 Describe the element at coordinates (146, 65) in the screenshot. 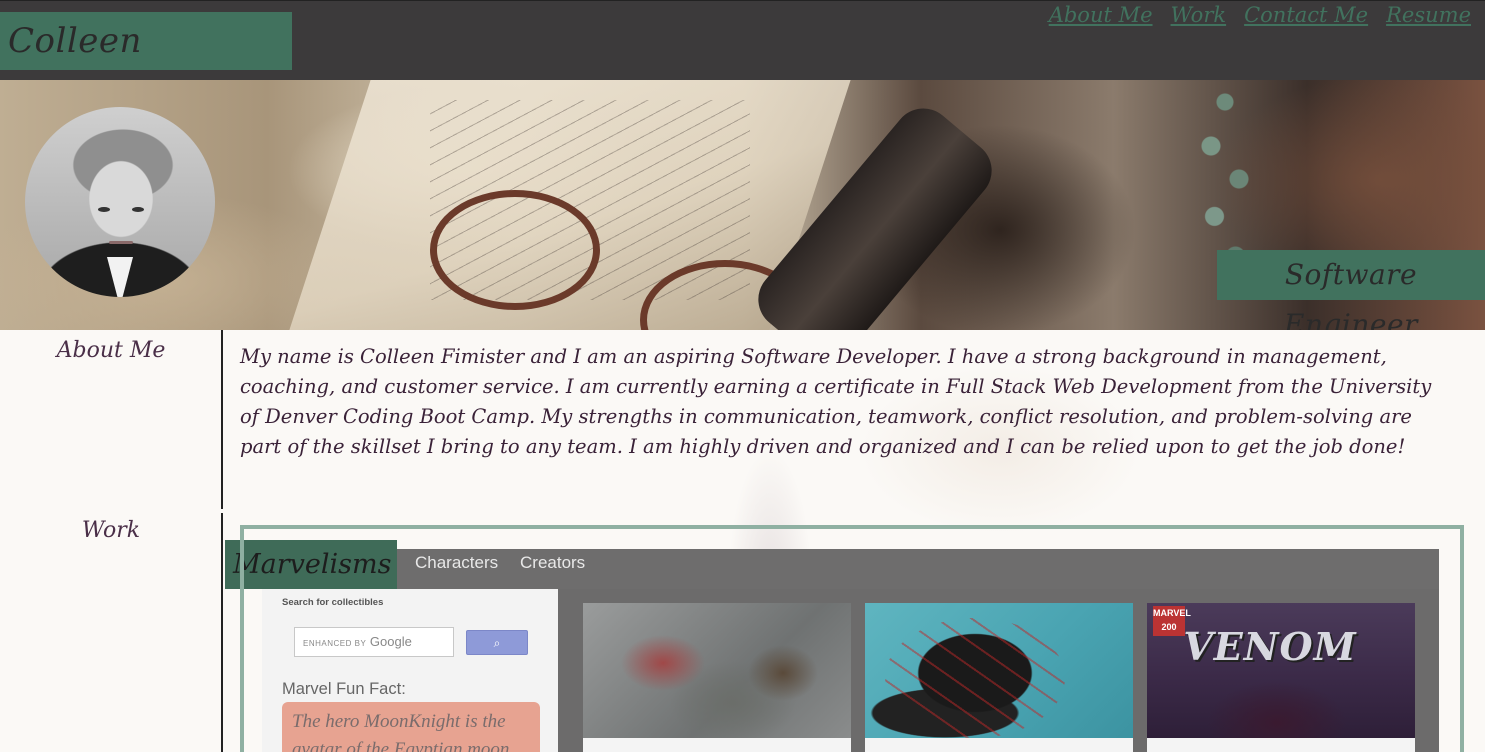

I see `site-brand: Colleen Fimister` at that location.